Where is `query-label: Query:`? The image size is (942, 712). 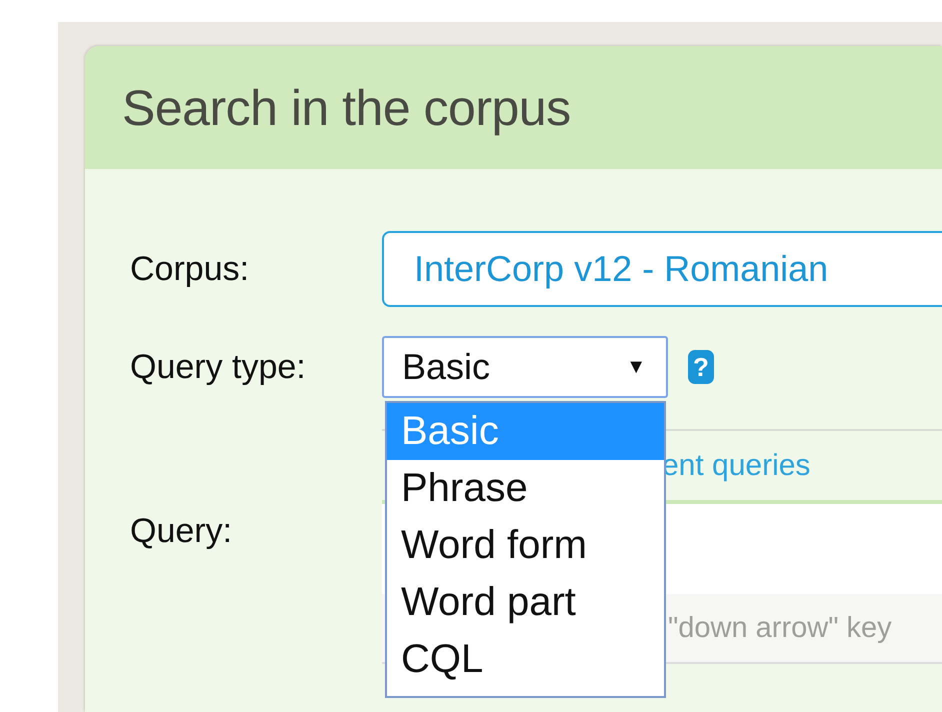 query-label: Query: is located at coordinates (181, 531).